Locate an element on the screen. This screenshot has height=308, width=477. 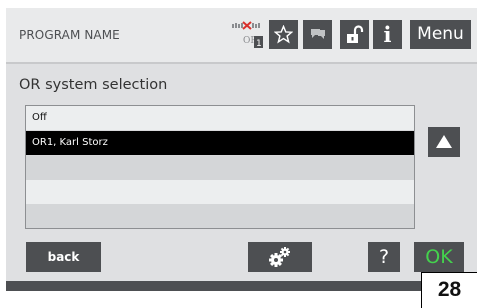
unlock-icon is located at coordinates (354, 34).